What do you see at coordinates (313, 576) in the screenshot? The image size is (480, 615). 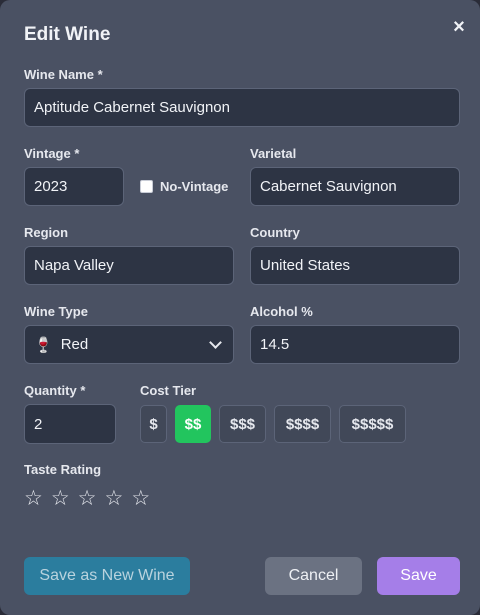 I see `cancel-button: Cancel` at bounding box center [313, 576].